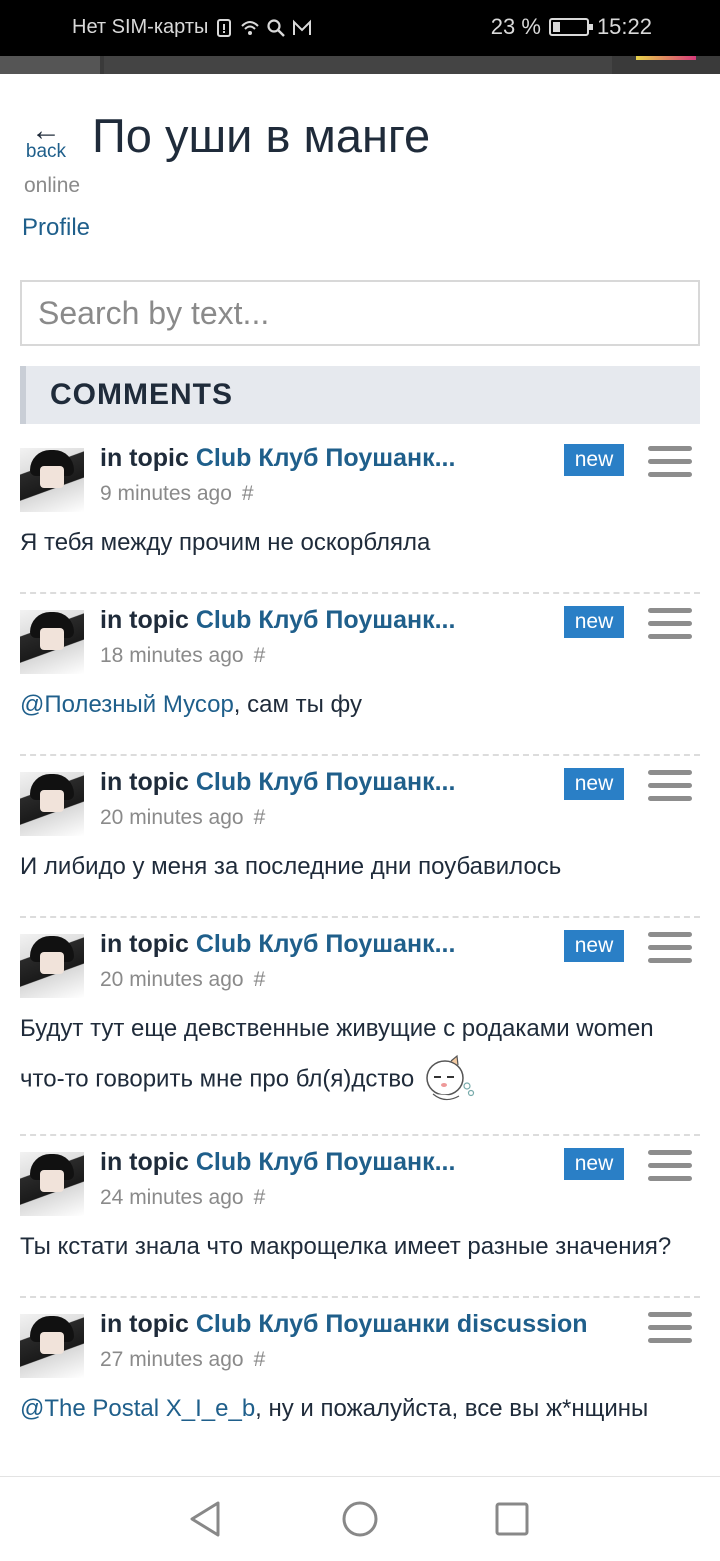  I want to click on mention-link: @The Postal X_I_e_b, so click(137, 1408).